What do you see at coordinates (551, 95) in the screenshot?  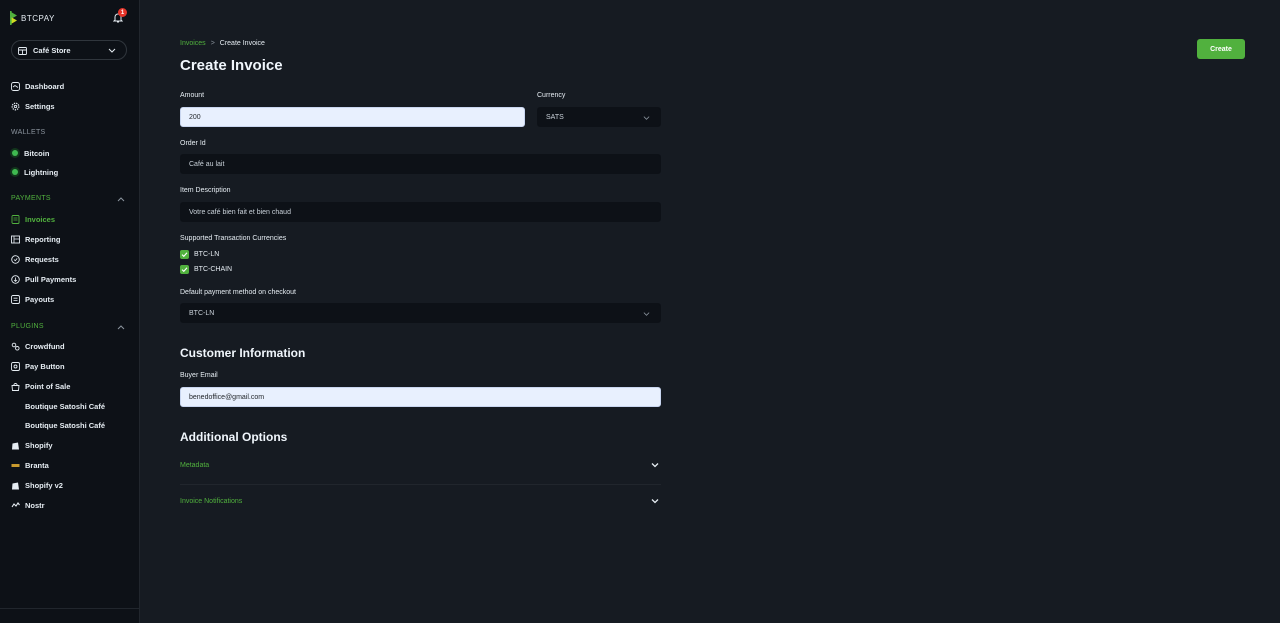 I see `currency-label: Currency` at bounding box center [551, 95].